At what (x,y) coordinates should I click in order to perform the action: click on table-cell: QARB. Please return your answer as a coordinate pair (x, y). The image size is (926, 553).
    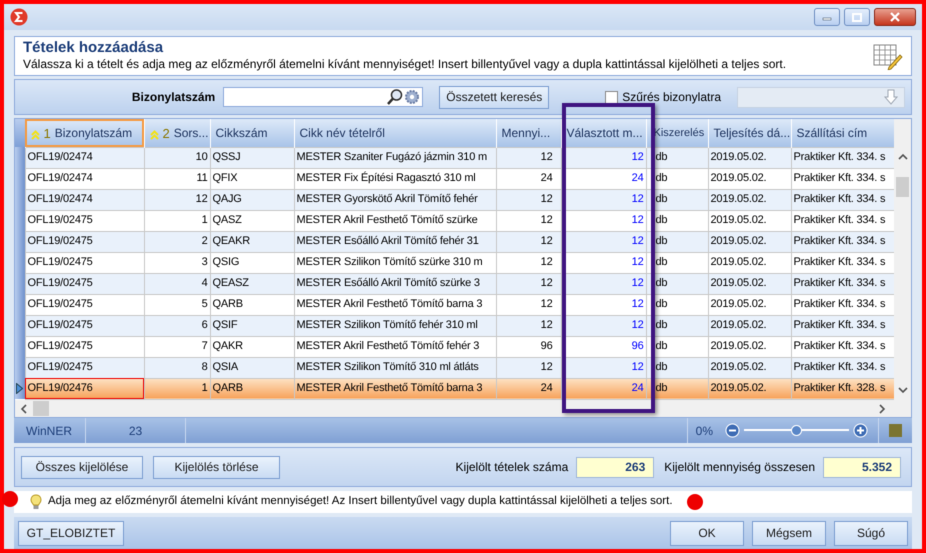
    Looking at the image, I should click on (252, 388).